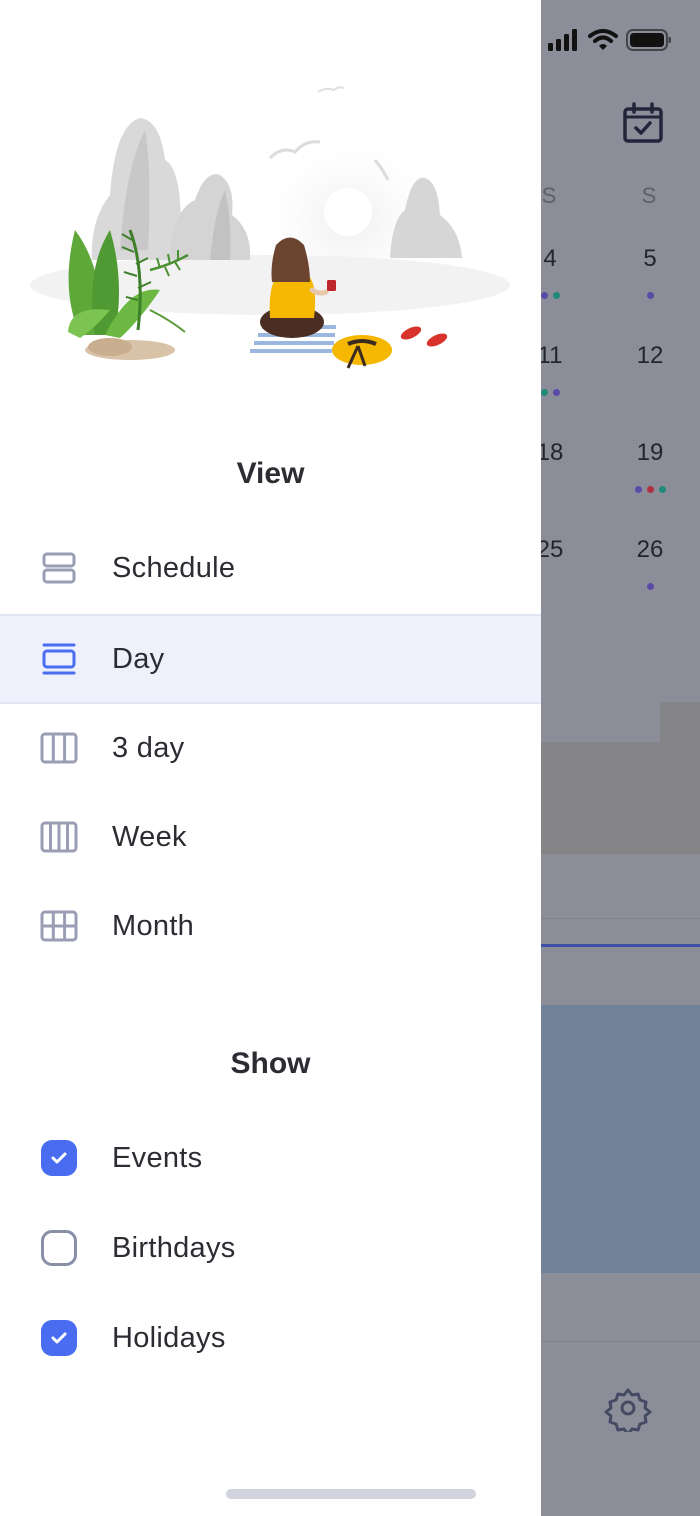 The height and width of the screenshot is (1516, 700). I want to click on home-indicator, so click(351, 1494).